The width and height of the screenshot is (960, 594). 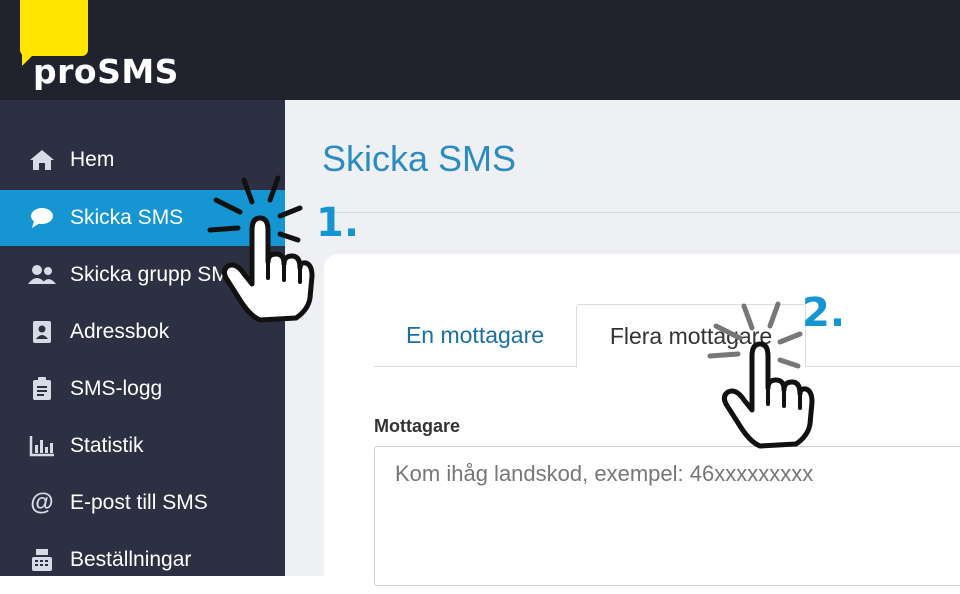 I want to click on home-icon, so click(x=42, y=160).